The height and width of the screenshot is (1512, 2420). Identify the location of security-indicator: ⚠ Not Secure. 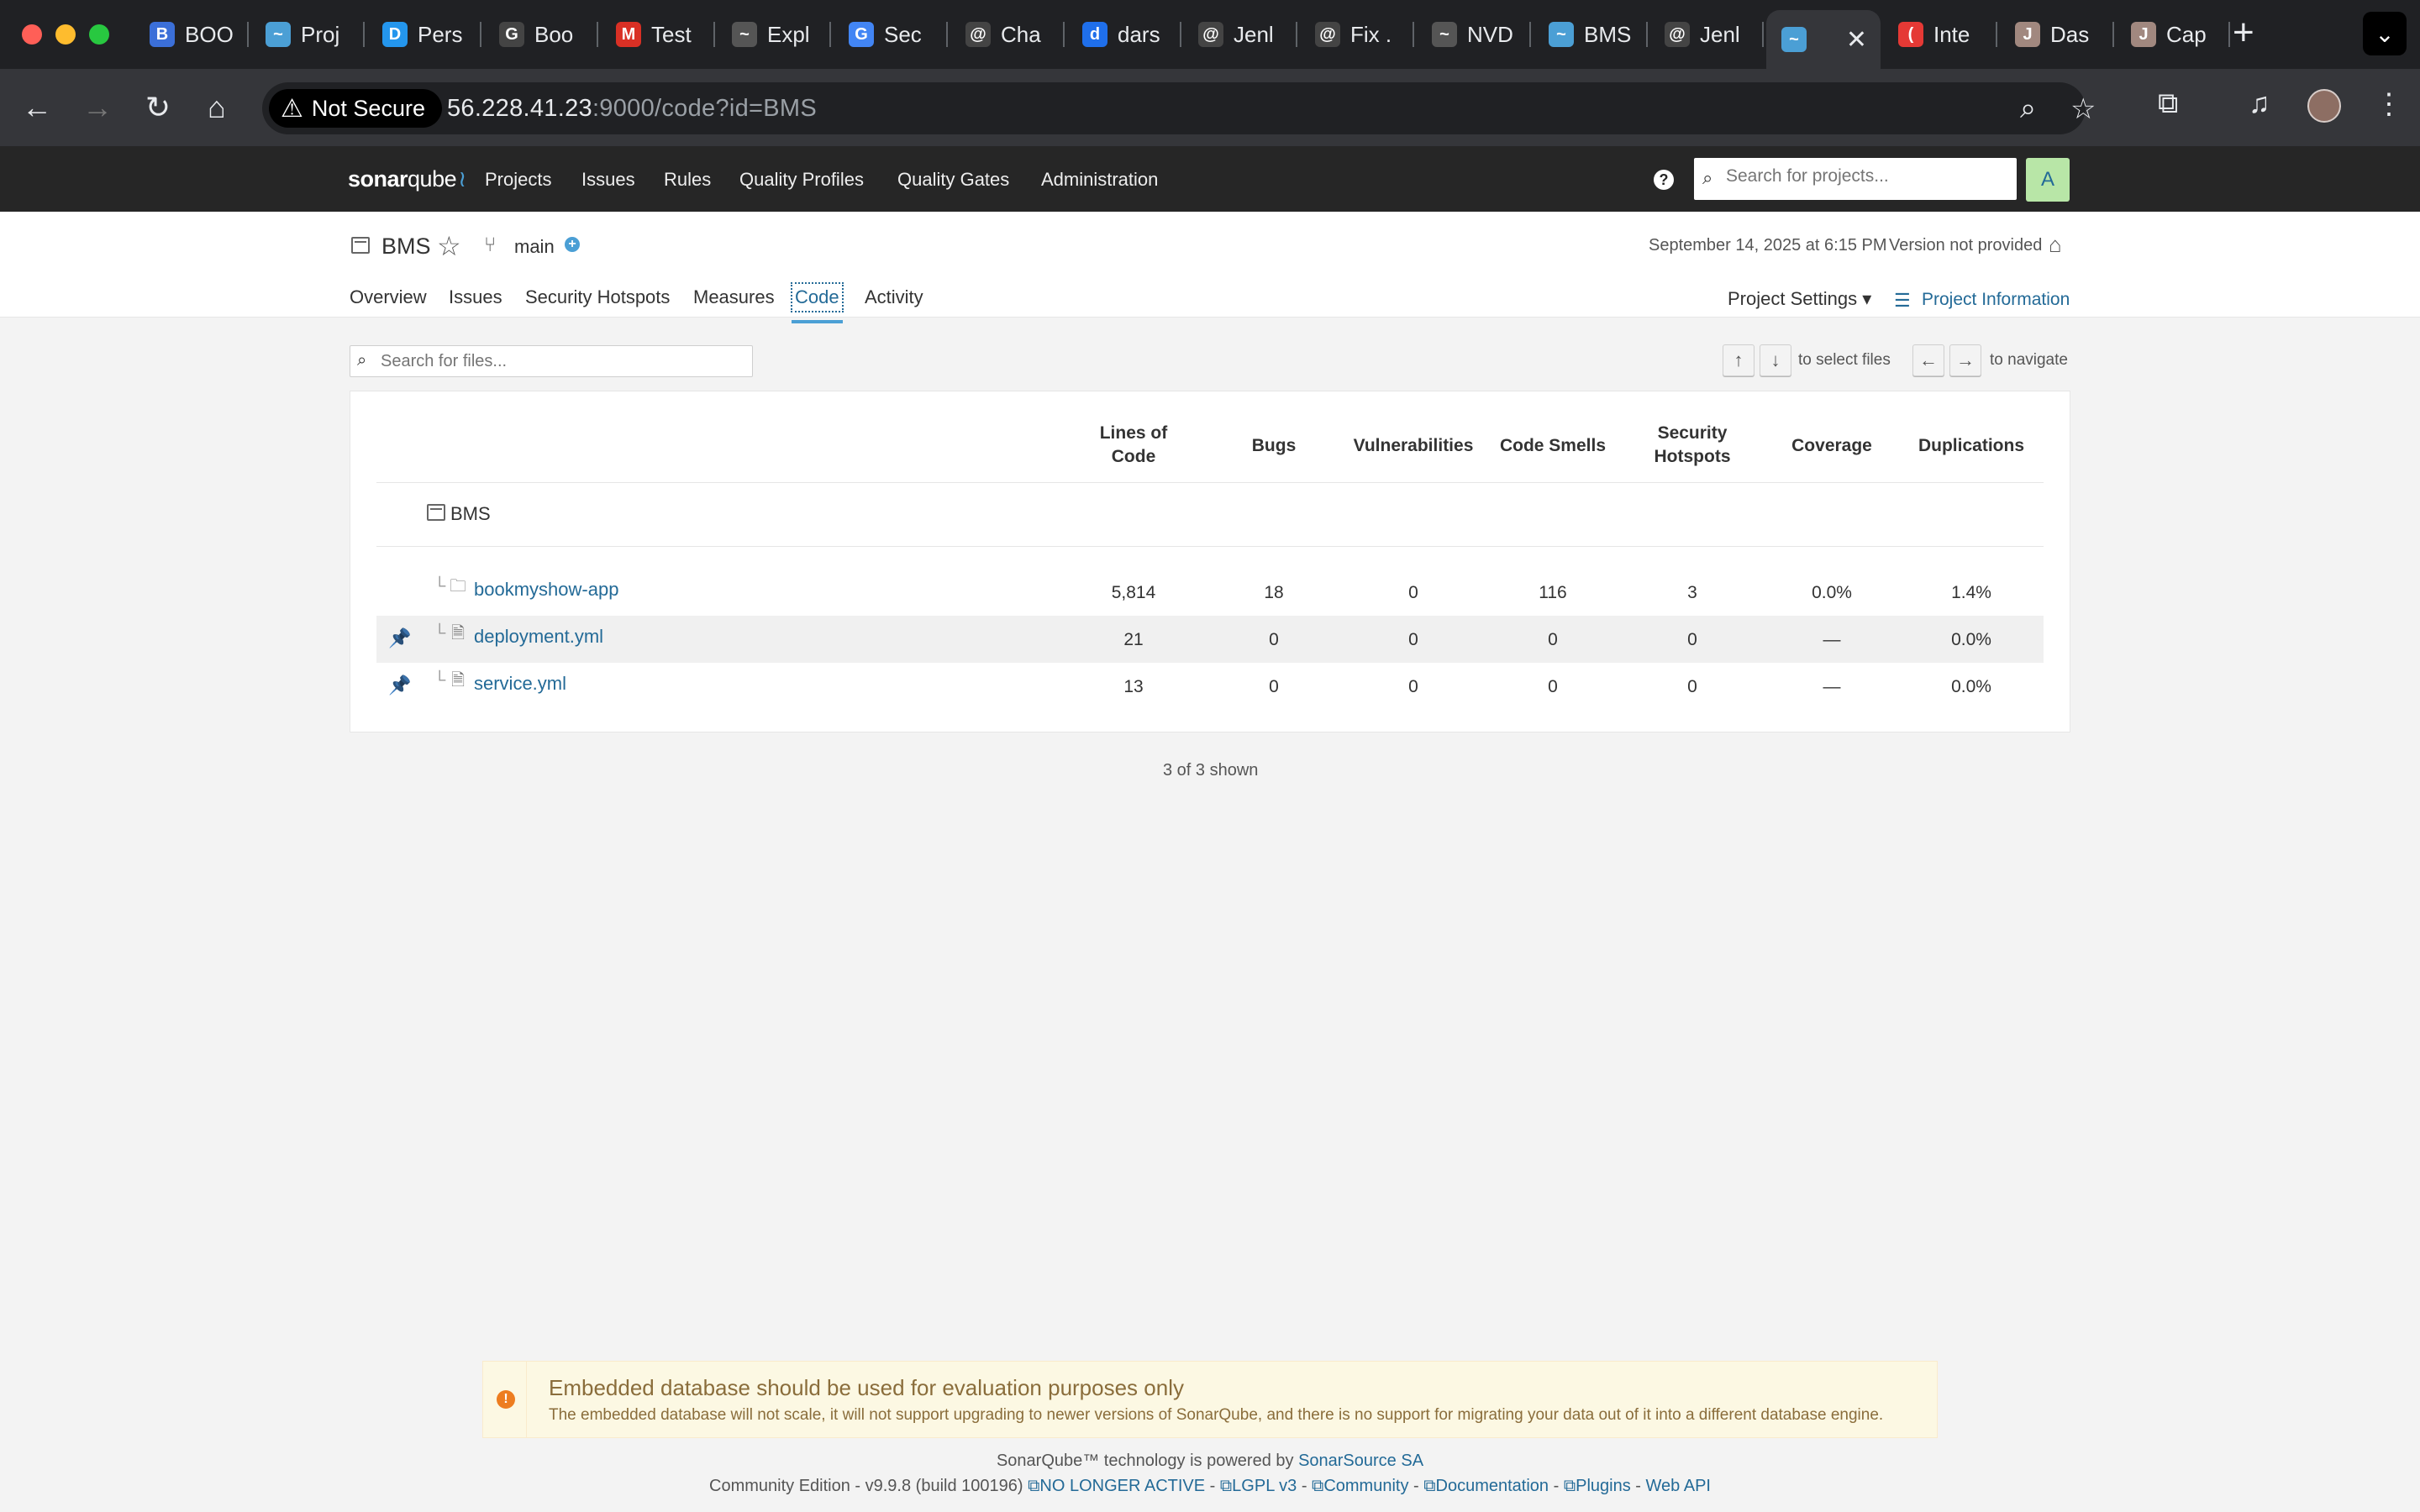
(355, 108).